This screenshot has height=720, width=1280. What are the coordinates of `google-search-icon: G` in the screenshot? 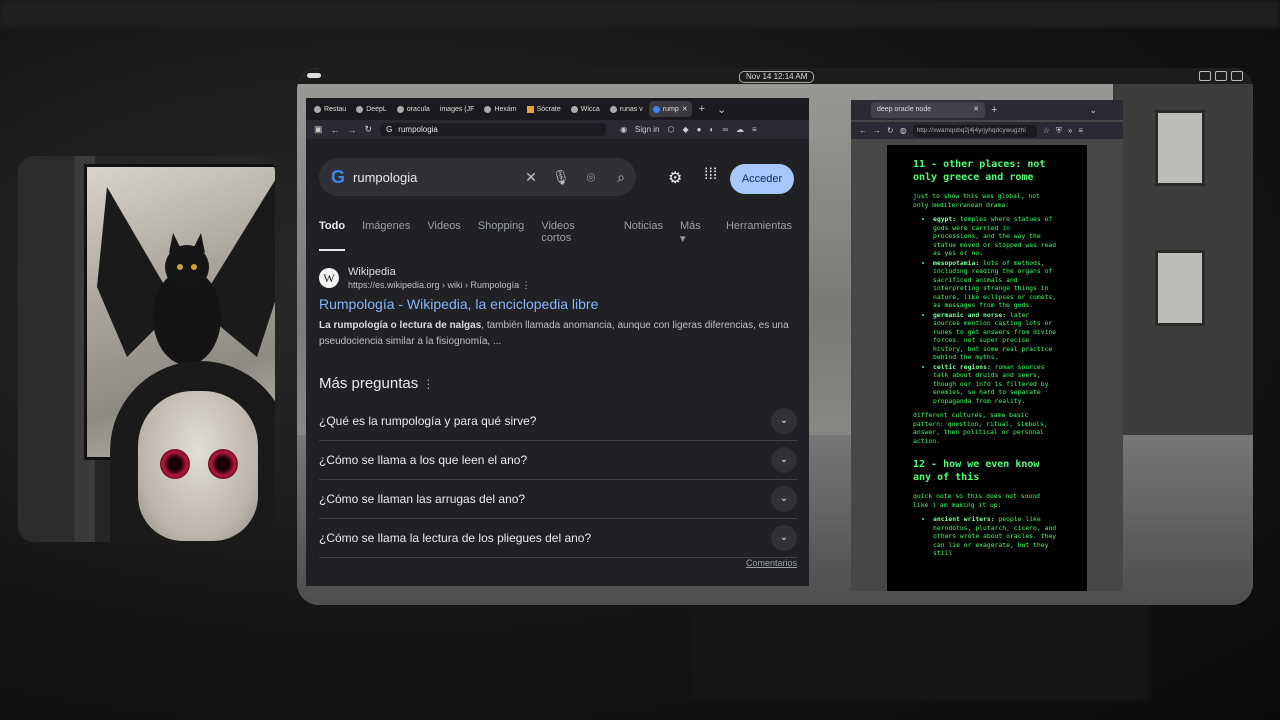 It's located at (389, 129).